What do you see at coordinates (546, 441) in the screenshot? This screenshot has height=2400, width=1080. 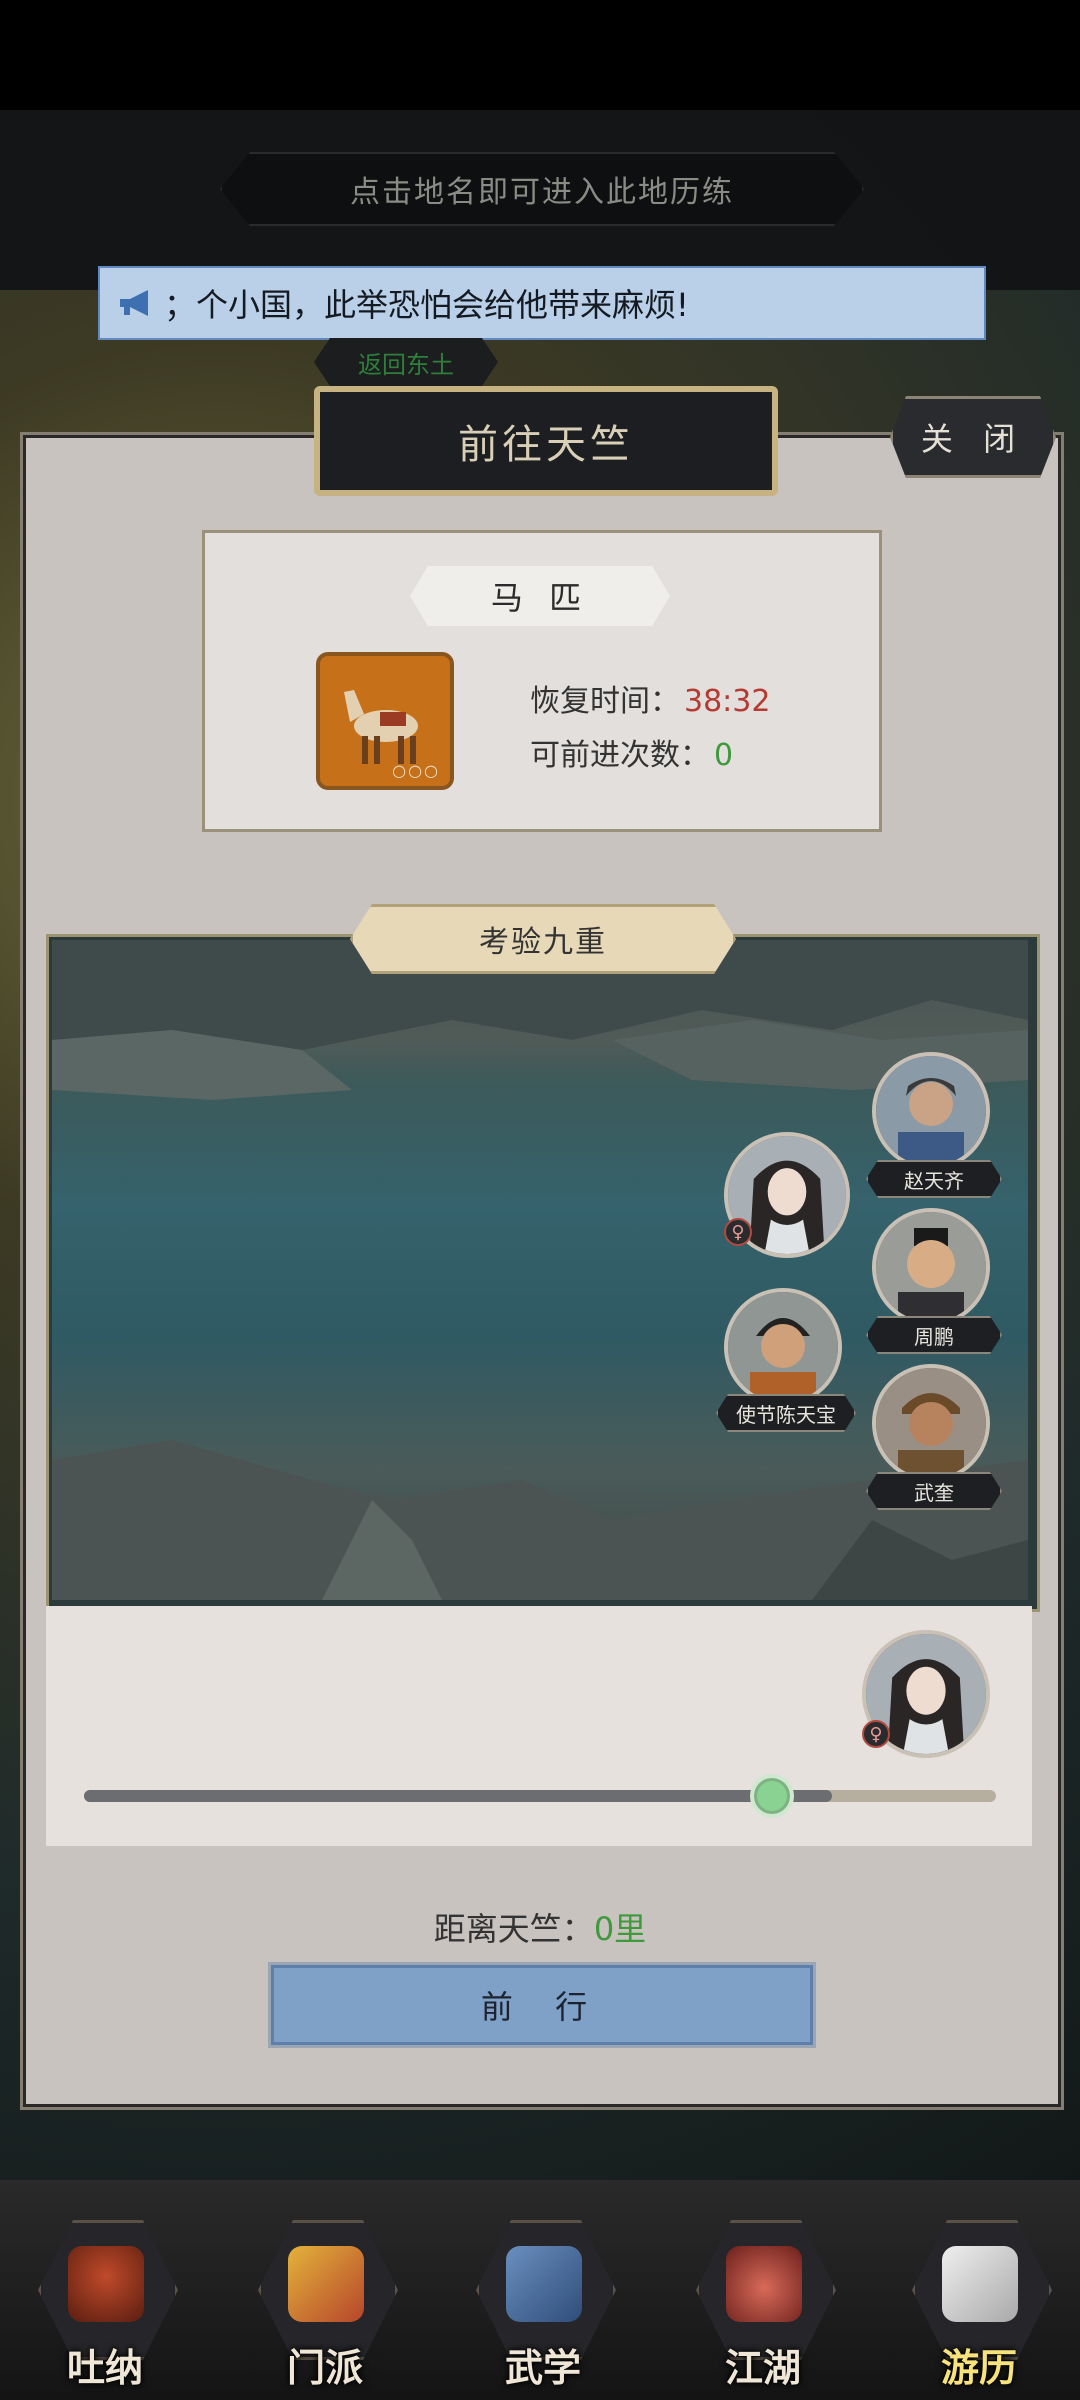 I see `dialog-title: 前往天竺` at bounding box center [546, 441].